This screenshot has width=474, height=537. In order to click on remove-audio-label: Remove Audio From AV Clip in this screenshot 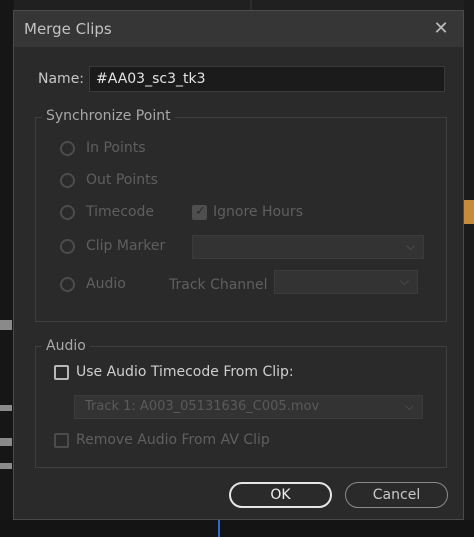, I will do `click(173, 440)`.